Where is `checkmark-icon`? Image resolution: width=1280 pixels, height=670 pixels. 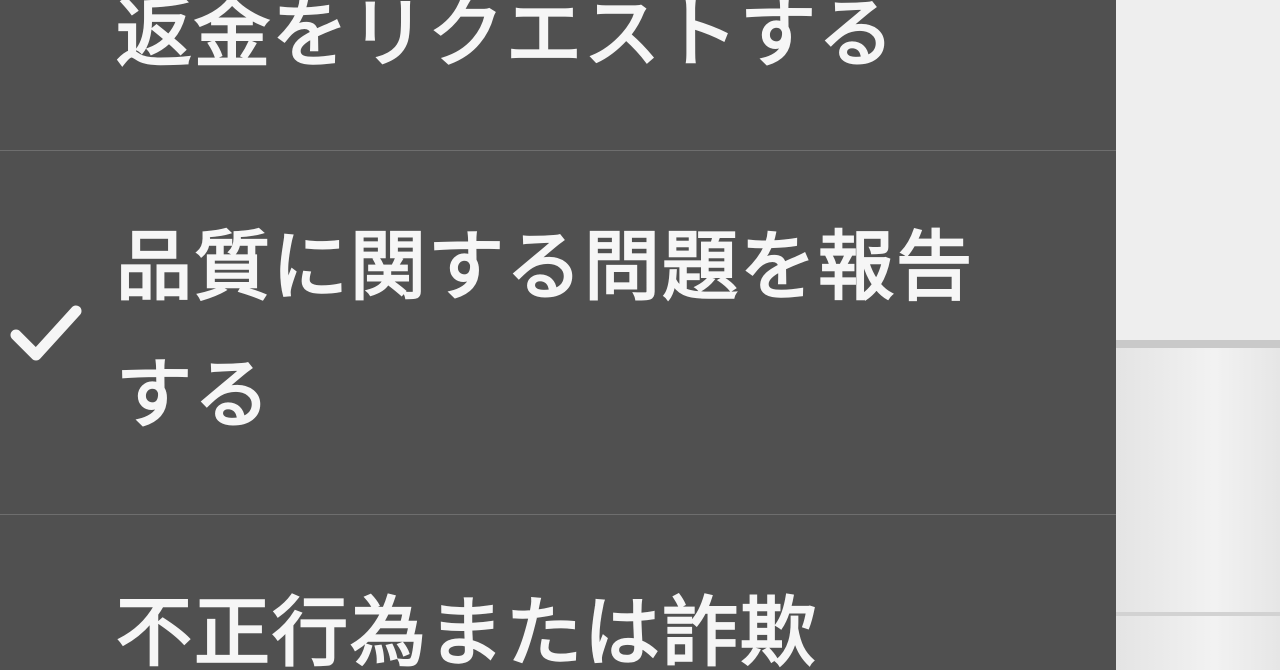
checkmark-icon is located at coordinates (46, 333).